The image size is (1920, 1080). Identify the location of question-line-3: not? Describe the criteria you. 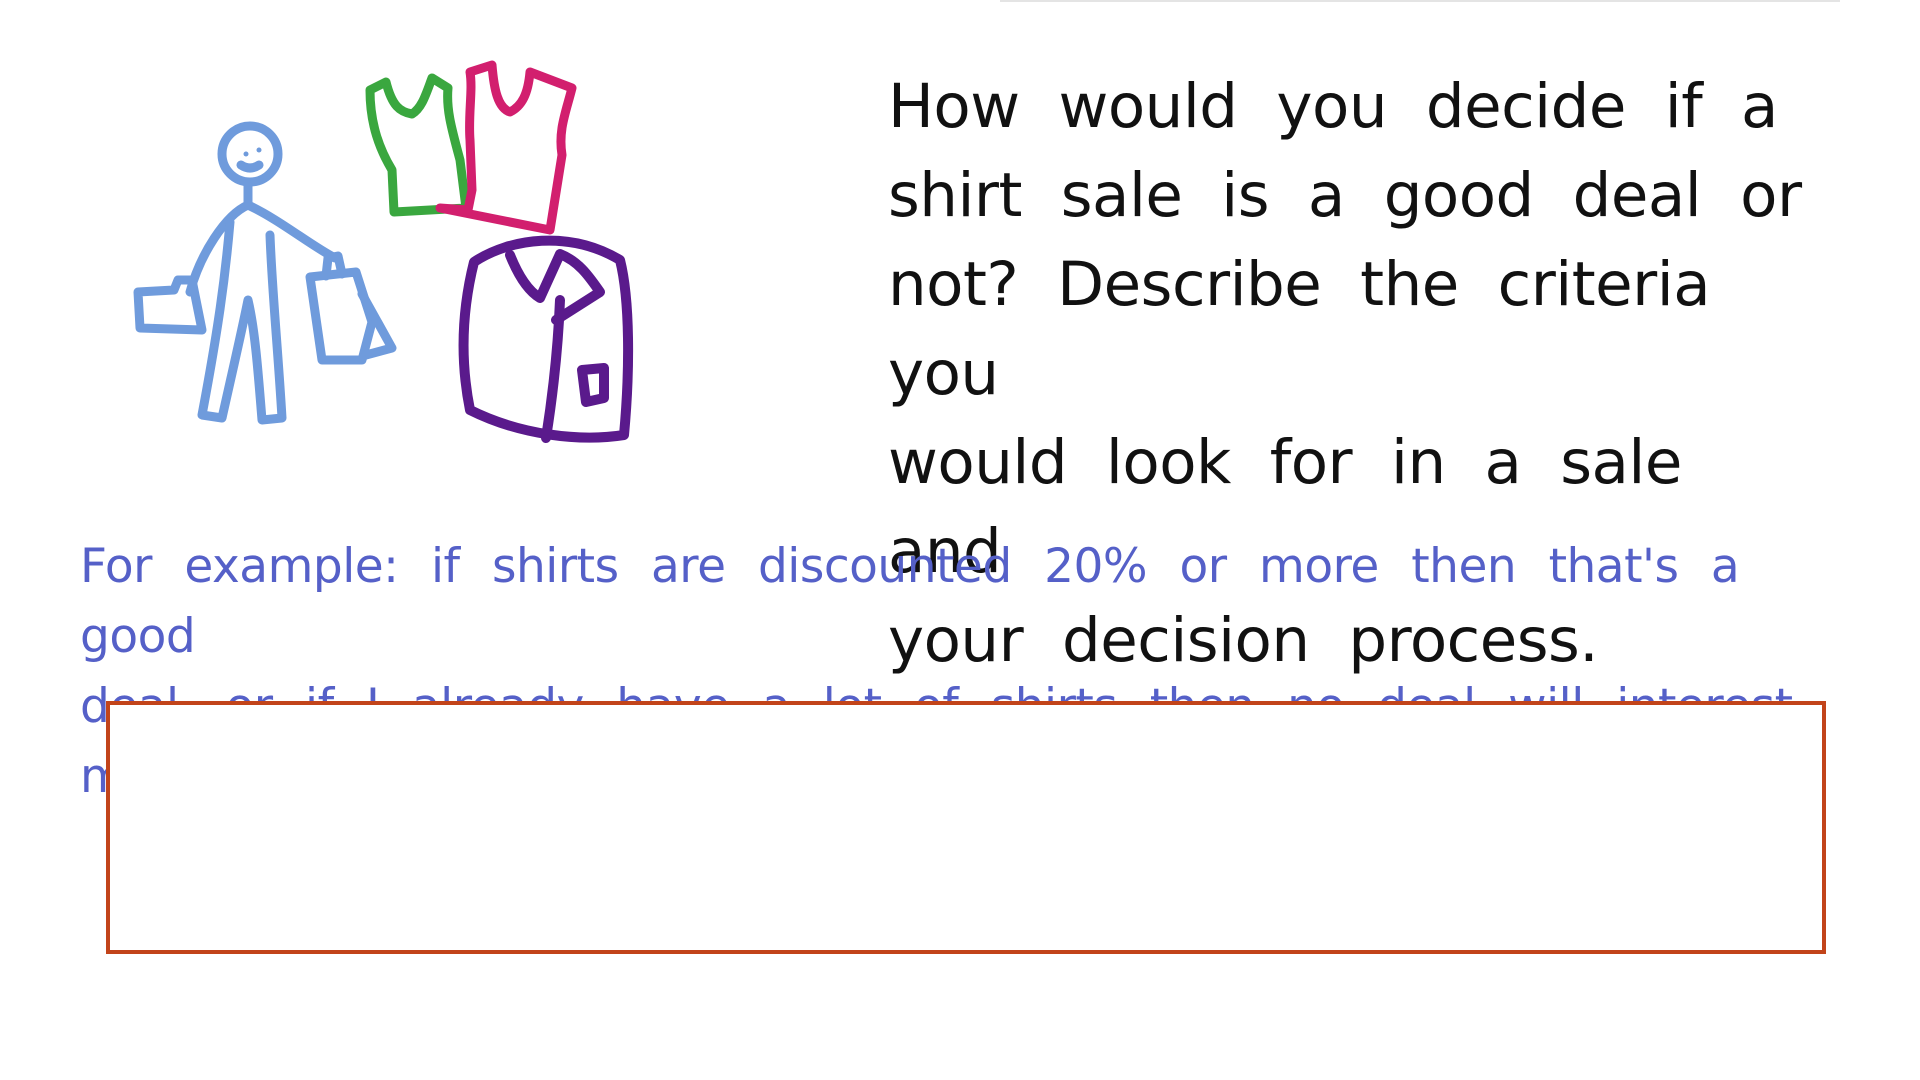
(1299, 329).